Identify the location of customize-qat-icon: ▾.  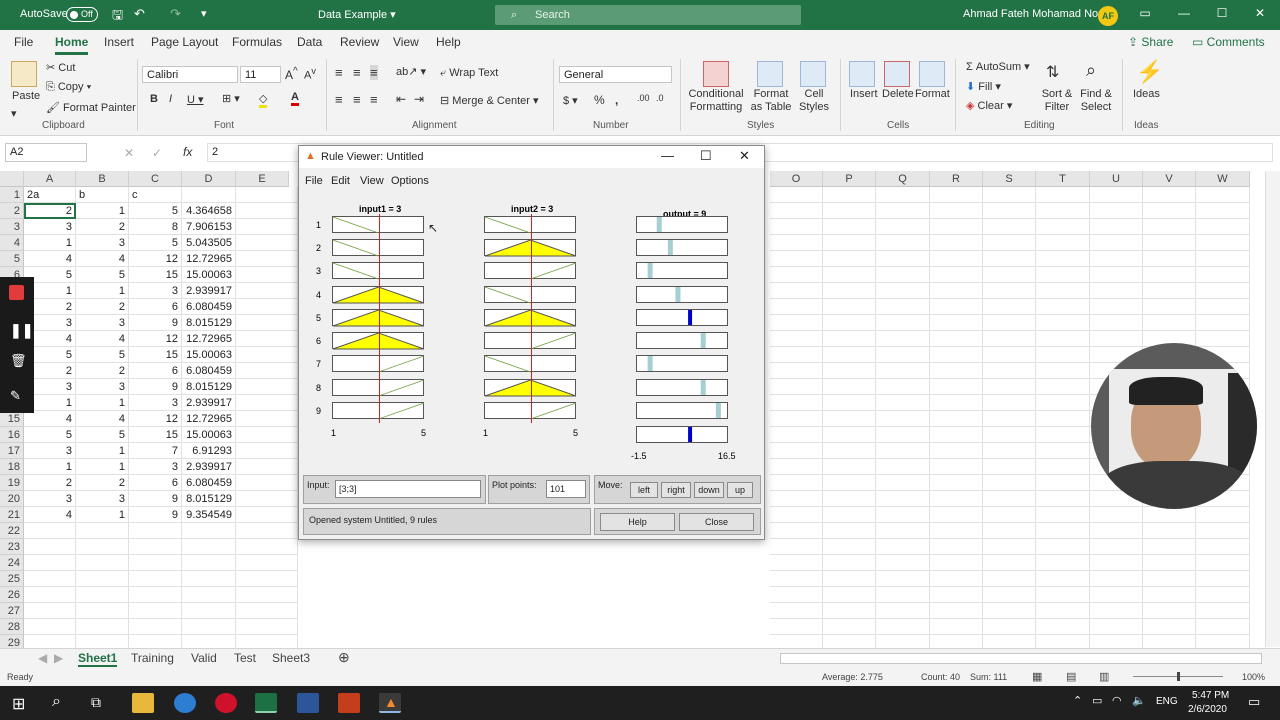
(204, 13).